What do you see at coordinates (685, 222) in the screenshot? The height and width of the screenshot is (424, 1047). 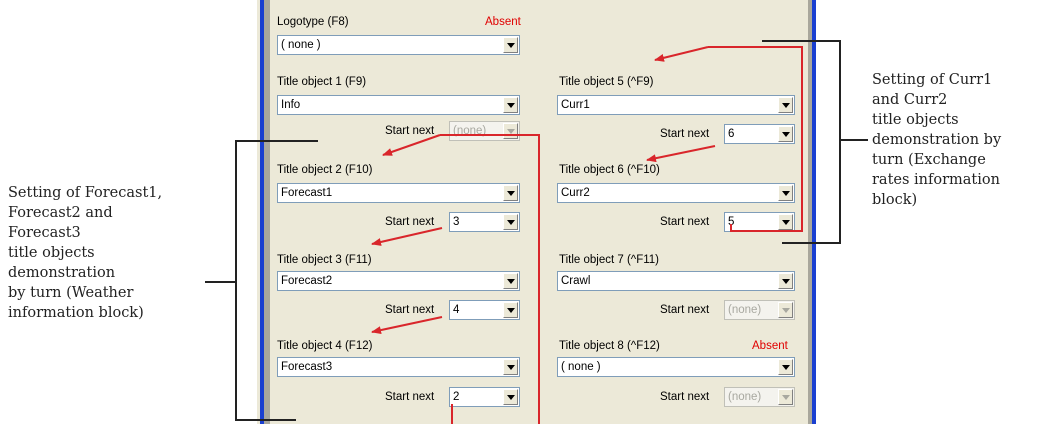 I see `title-object-6-start-next-label: Start next` at bounding box center [685, 222].